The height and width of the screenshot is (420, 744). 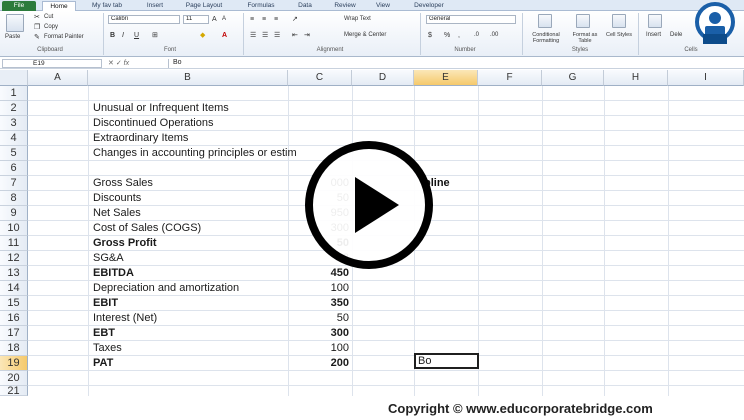 What do you see at coordinates (14, 391) in the screenshot?
I see `row-header: 21` at bounding box center [14, 391].